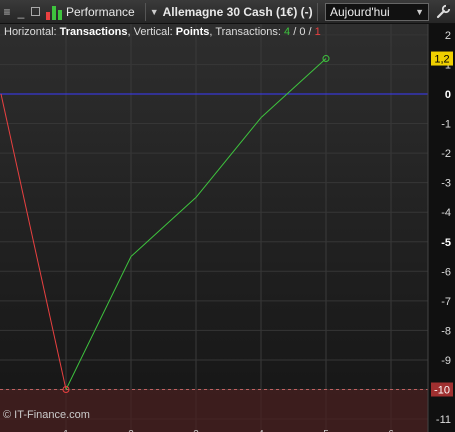 The width and height of the screenshot is (455, 432). What do you see at coordinates (442, 391) in the screenshot?
I see `min-value-label: -10` at bounding box center [442, 391].